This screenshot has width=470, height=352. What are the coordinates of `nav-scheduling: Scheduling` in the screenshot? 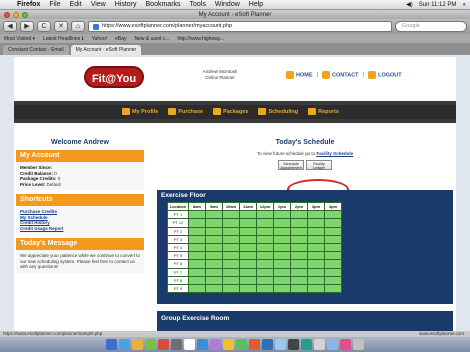 It's located at (278, 111).